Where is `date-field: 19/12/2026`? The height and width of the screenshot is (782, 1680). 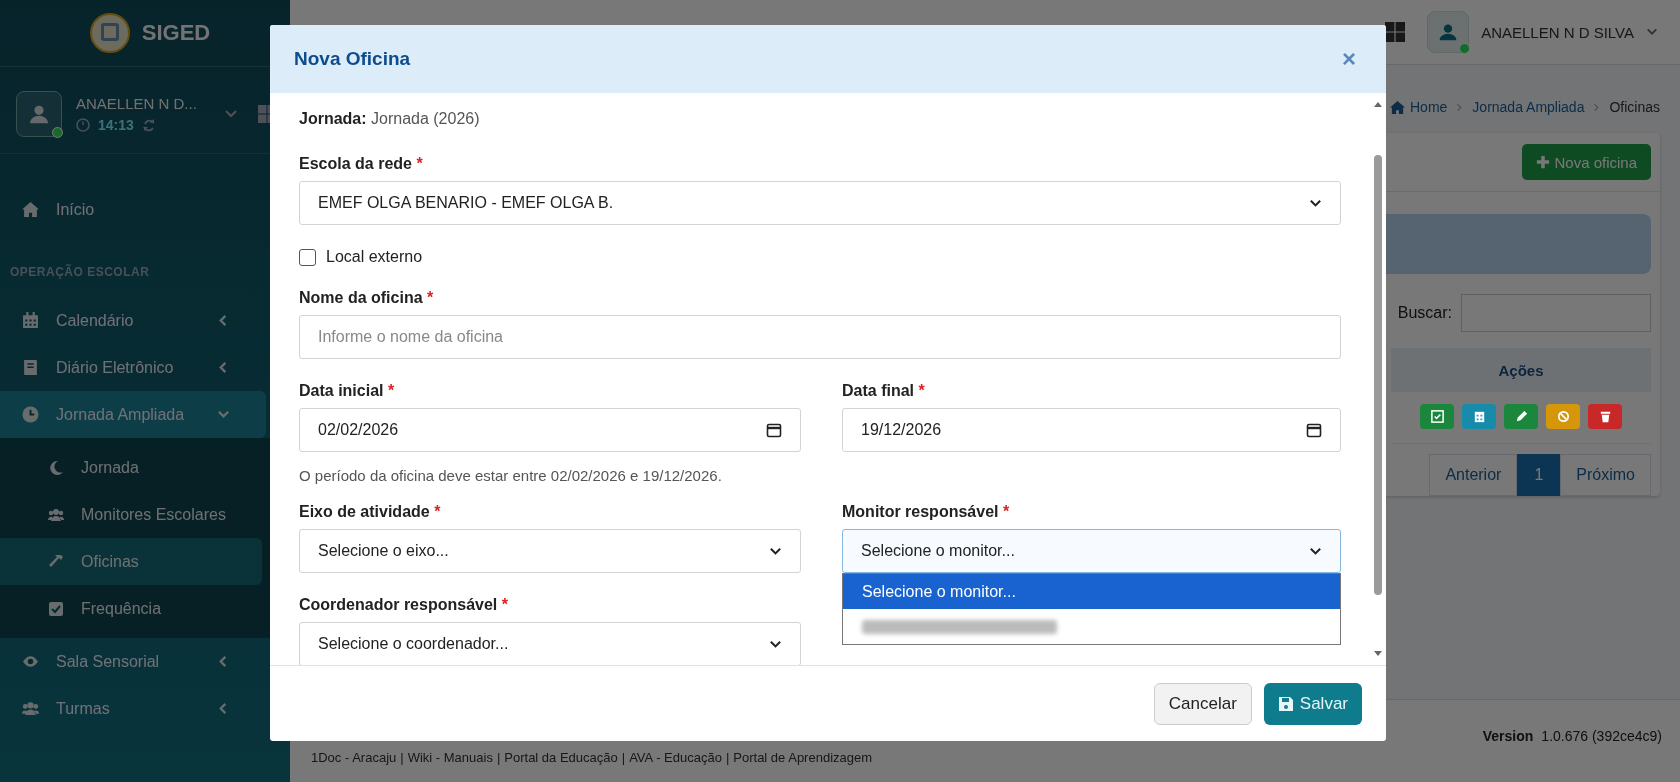 date-field: 19/12/2026 is located at coordinates (1091, 430).